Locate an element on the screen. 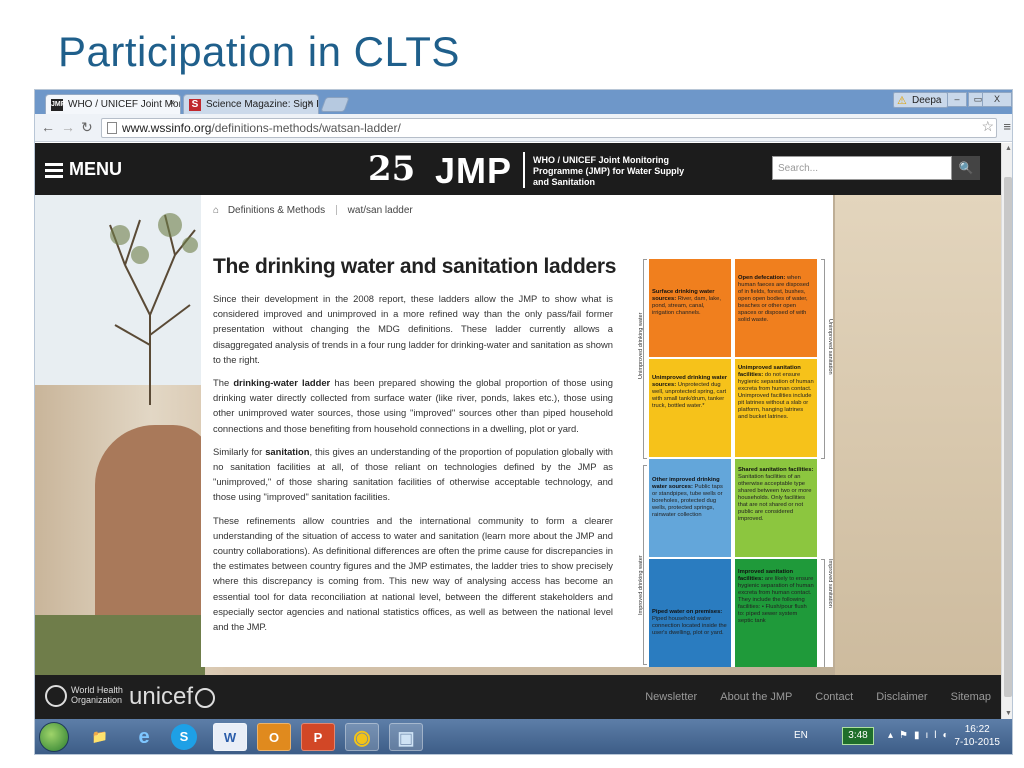 This screenshot has width=1024, height=768. unicef-logo: unicef is located at coordinates (172, 697).